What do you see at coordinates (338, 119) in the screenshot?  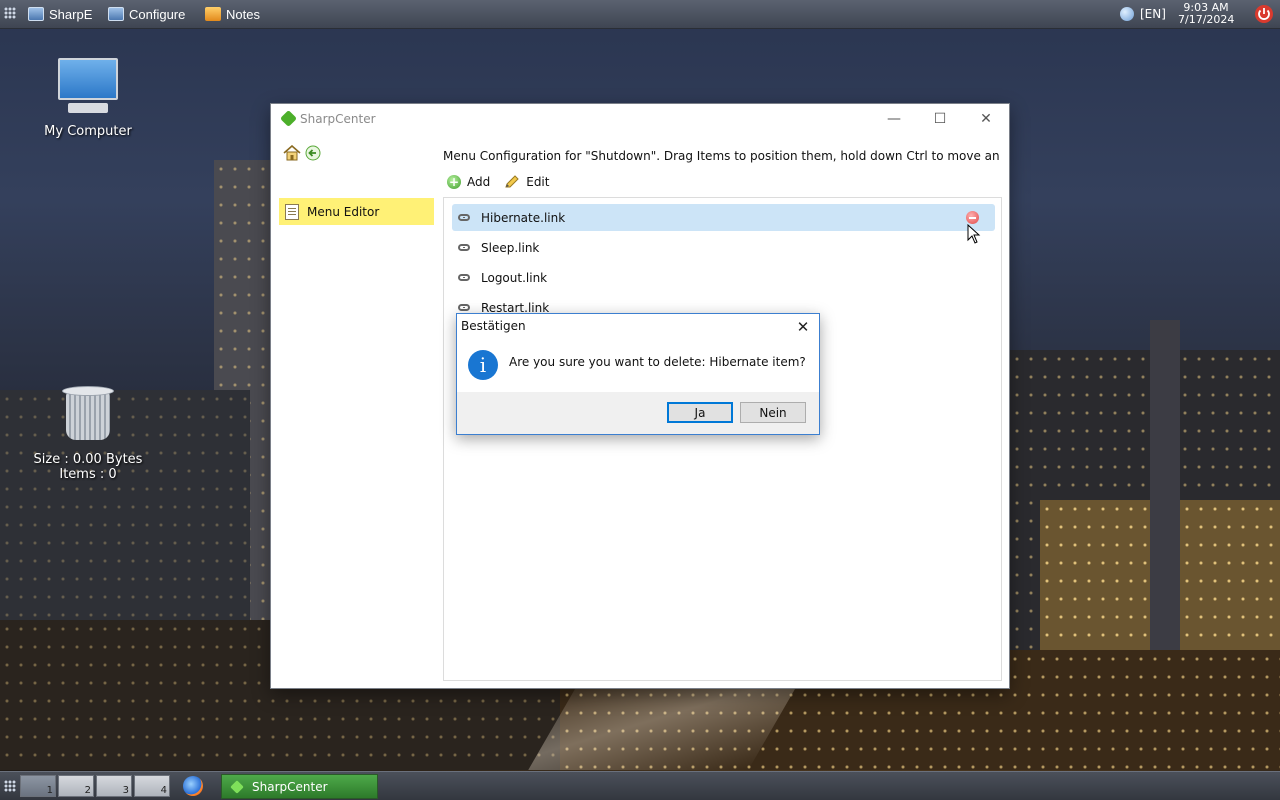 I see `window-title: SharpCenter` at bounding box center [338, 119].